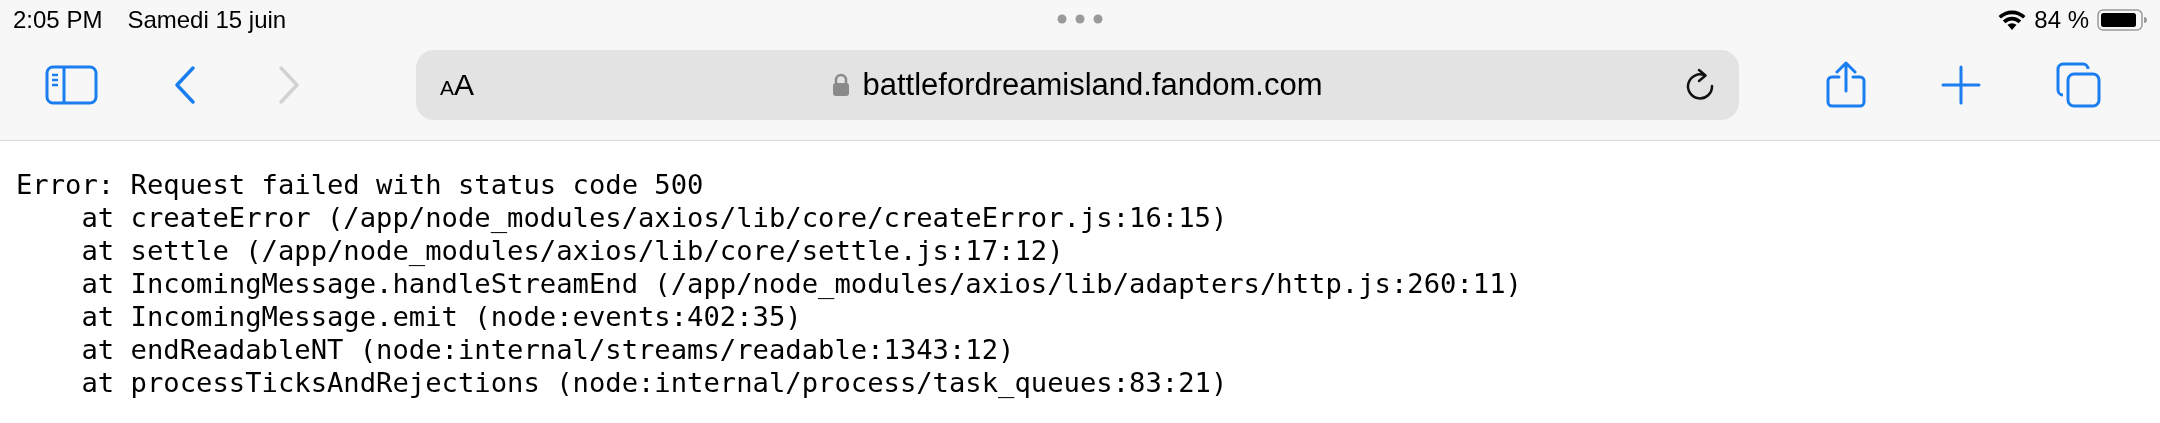  I want to click on error-line: at createError (/app/node_modules/axios/lib/core/createError.js:16:15), so click(654, 217).